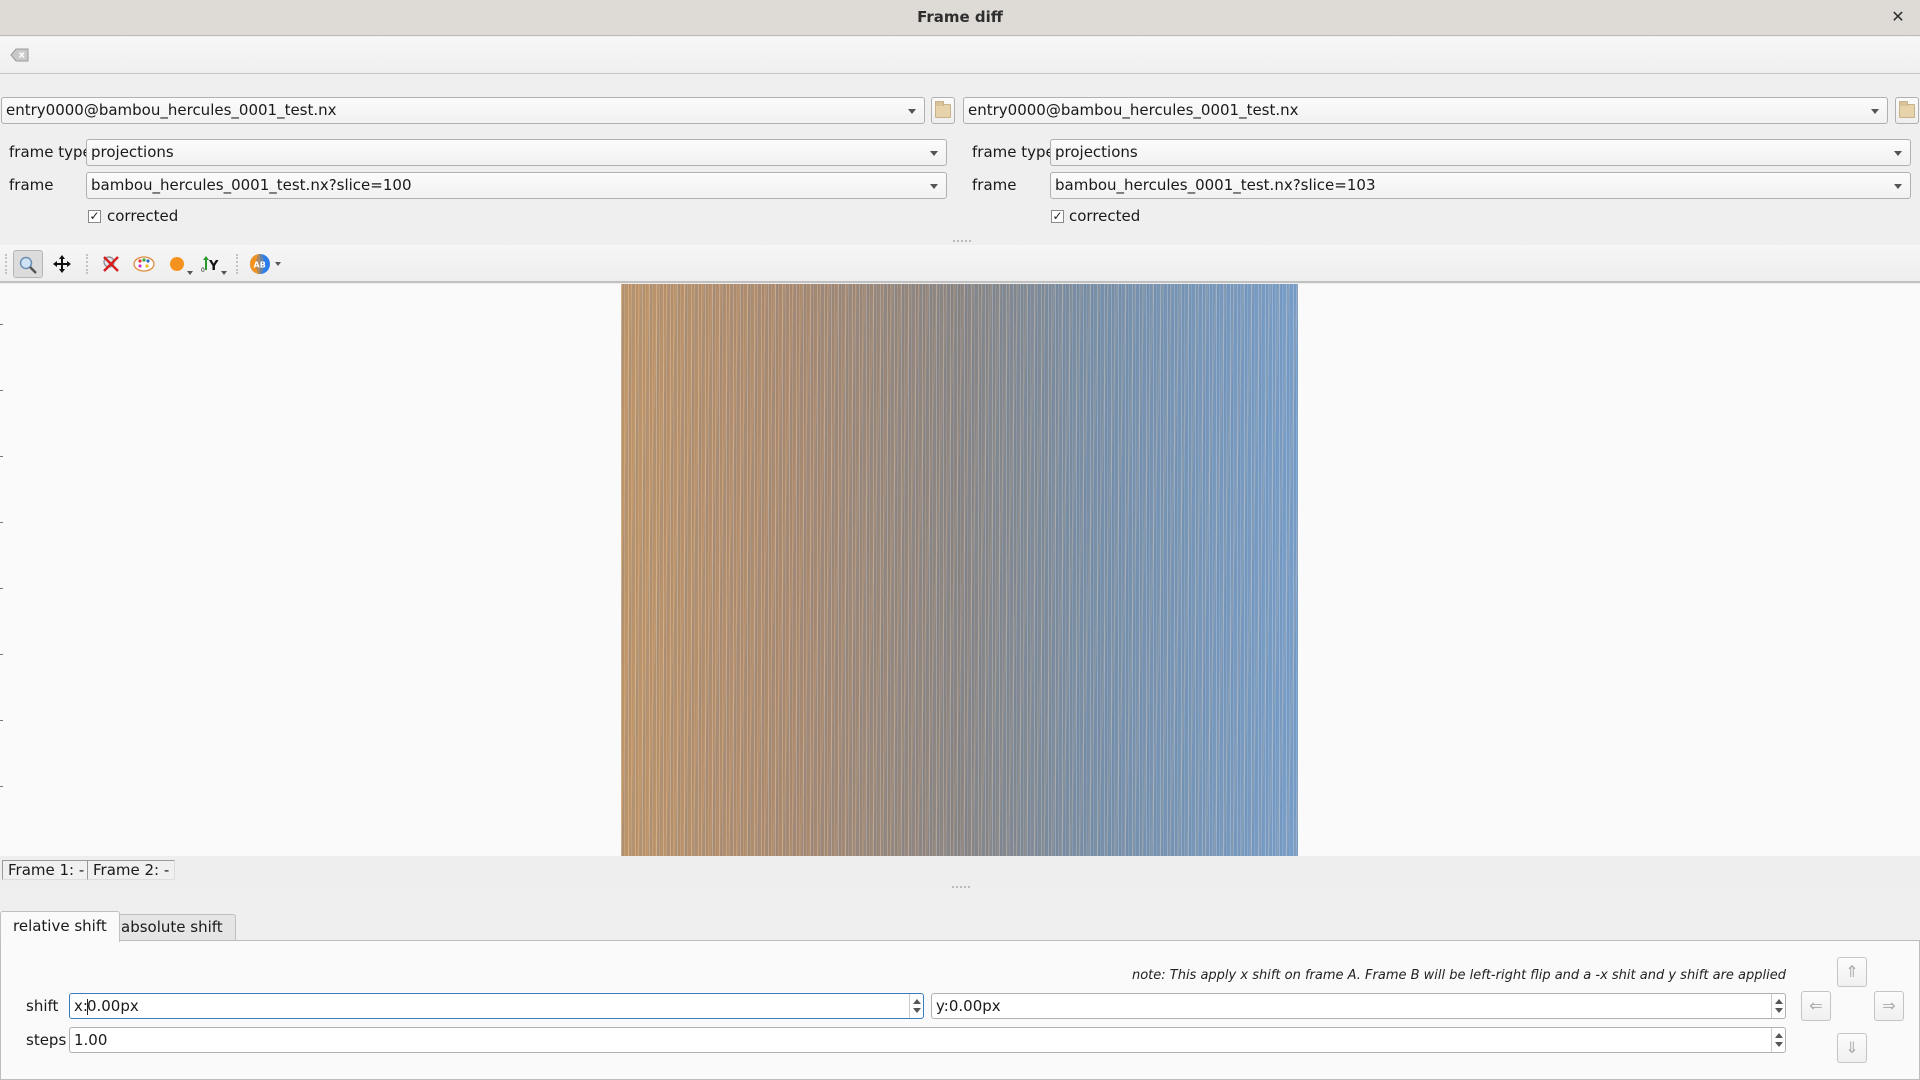  I want to click on arrow-down-icon: ⇓, so click(1852, 1047).